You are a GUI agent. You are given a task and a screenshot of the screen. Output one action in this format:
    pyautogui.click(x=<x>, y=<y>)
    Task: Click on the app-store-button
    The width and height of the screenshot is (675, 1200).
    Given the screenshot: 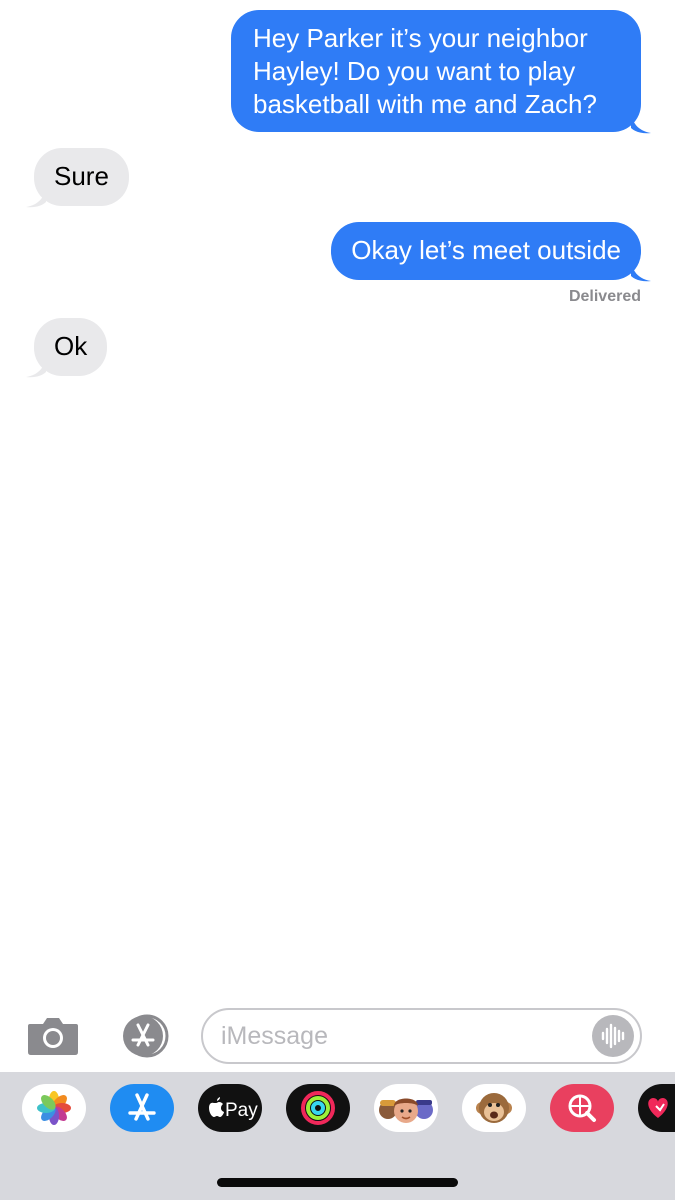 What is the action you would take?
    pyautogui.click(x=143, y=1036)
    